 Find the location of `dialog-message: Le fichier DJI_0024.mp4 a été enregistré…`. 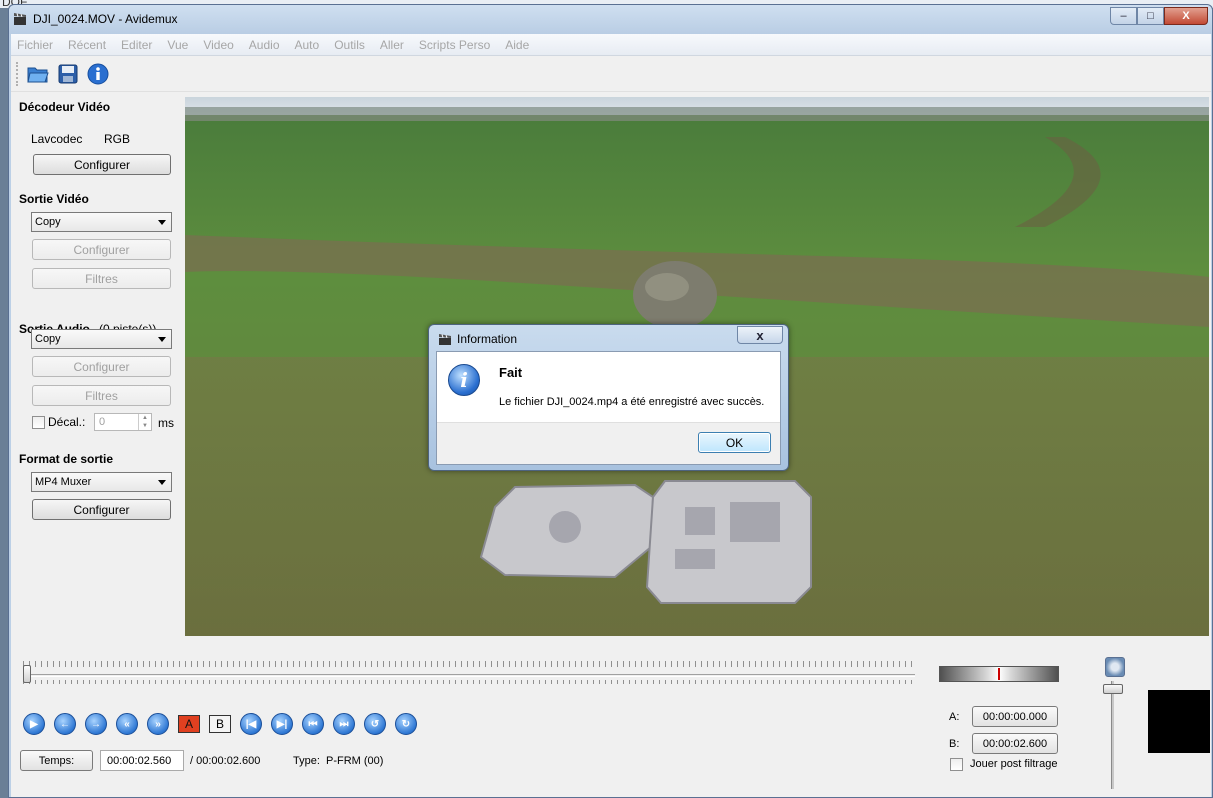

dialog-message: Le fichier DJI_0024.mp4 a été enregistré… is located at coordinates (632, 402).